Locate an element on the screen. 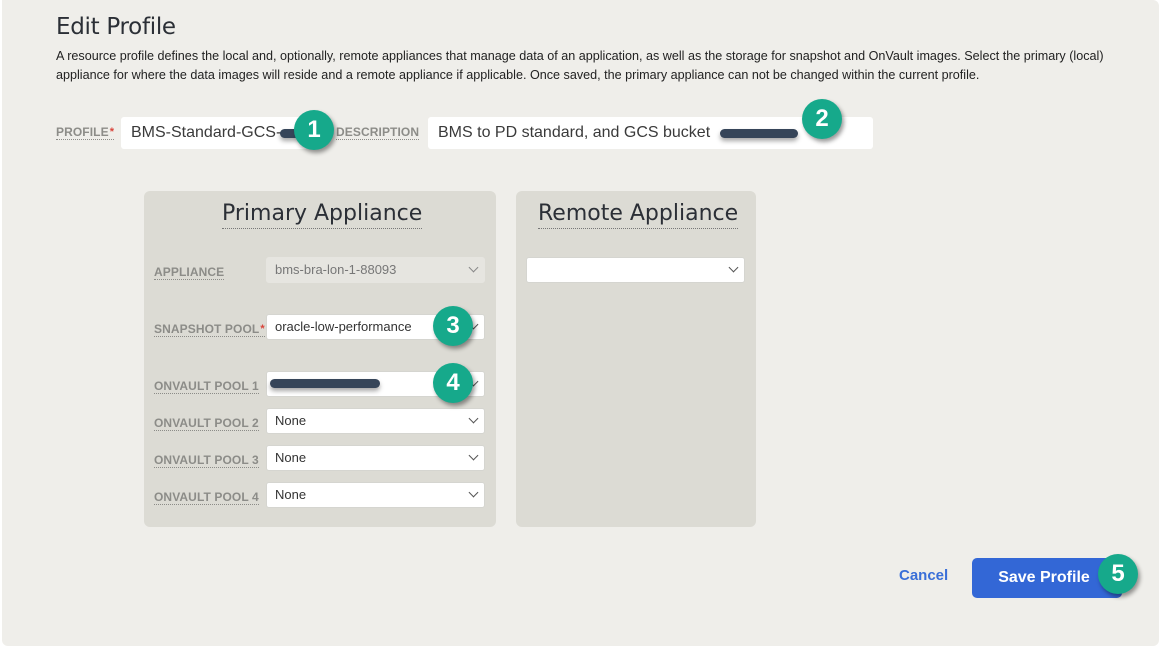 Image resolution: width=1159 pixels, height=648 pixels. appliance-value: bms-bra-lon-1-88093 is located at coordinates (336, 269).